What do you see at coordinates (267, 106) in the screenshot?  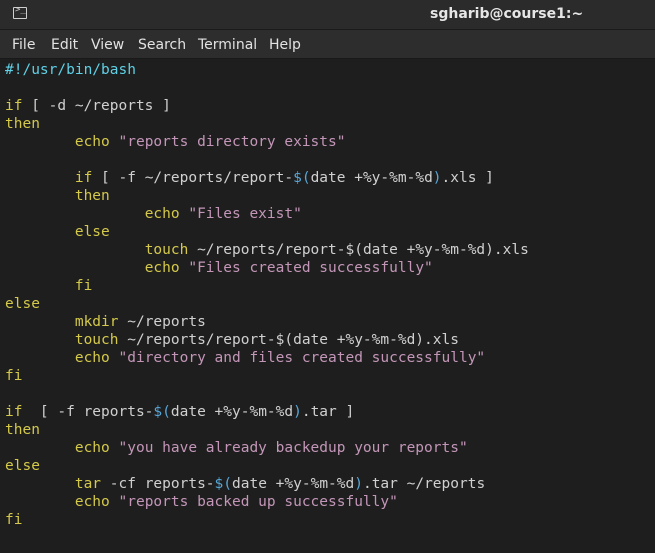 I see `code-line: if [ -d ~/reports ]` at bounding box center [267, 106].